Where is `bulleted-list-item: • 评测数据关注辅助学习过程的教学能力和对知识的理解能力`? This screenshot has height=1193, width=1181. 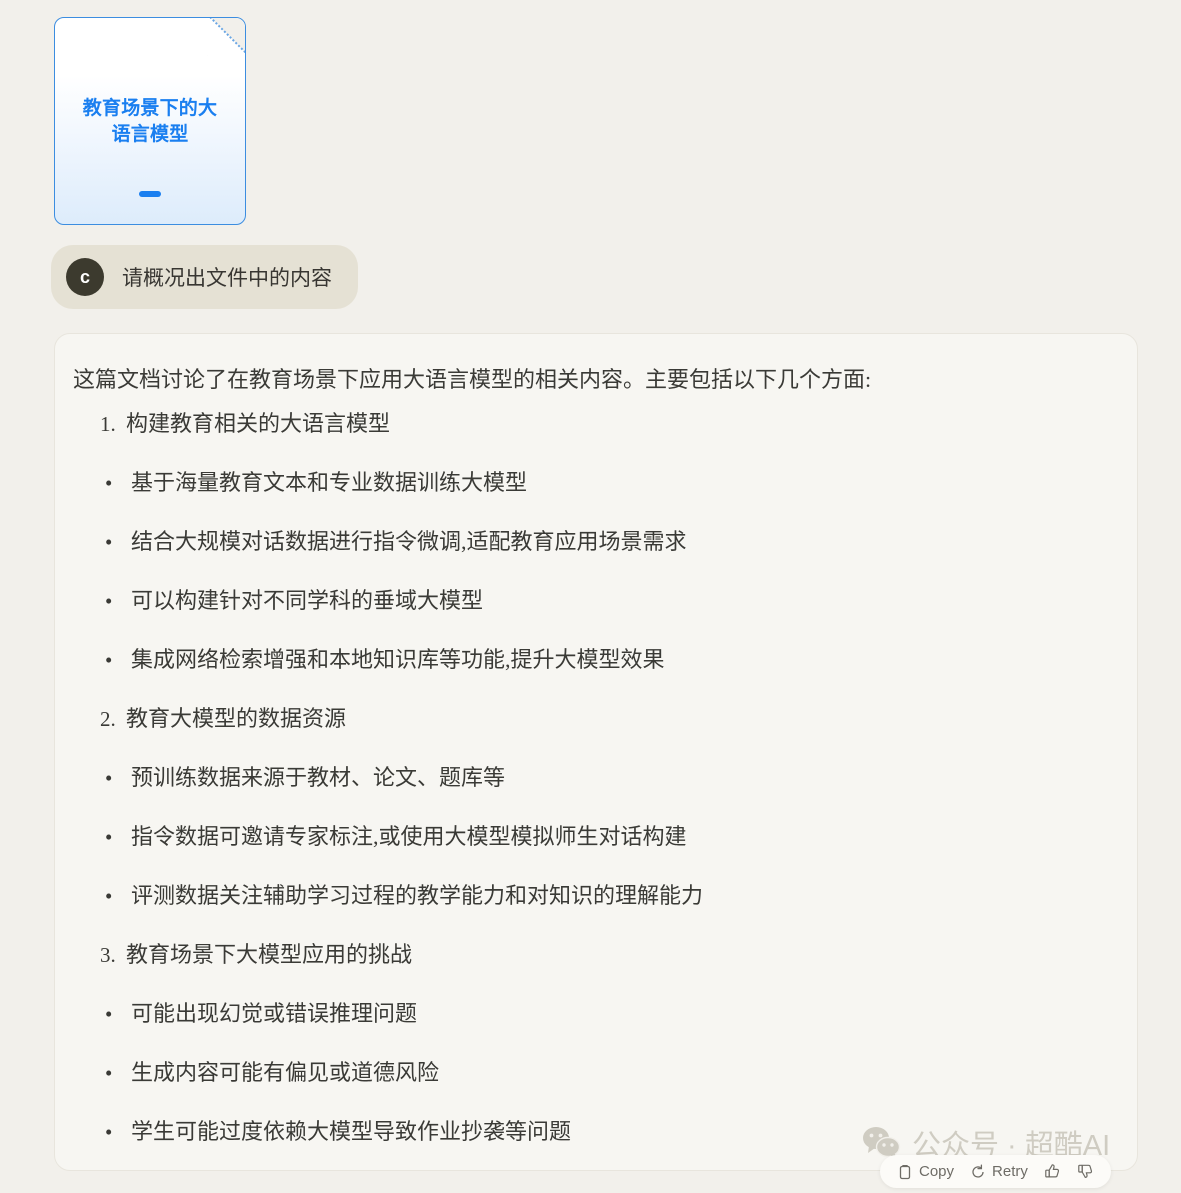
bulleted-list-item: • 评测数据关注辅助学习过程的教学能力和对知识的理解能力 is located at coordinates (590, 896).